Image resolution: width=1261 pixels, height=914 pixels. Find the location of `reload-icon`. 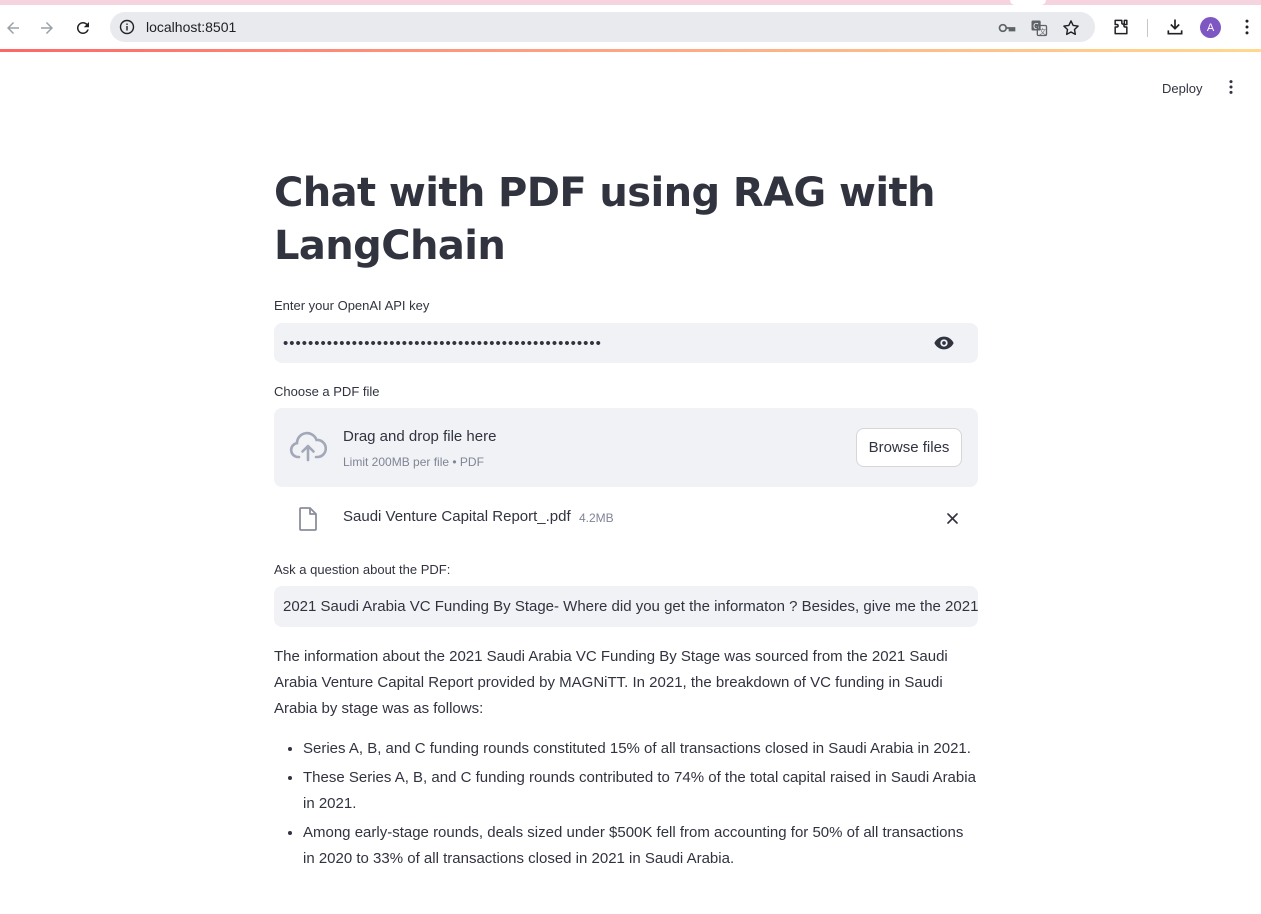

reload-icon is located at coordinates (83, 28).